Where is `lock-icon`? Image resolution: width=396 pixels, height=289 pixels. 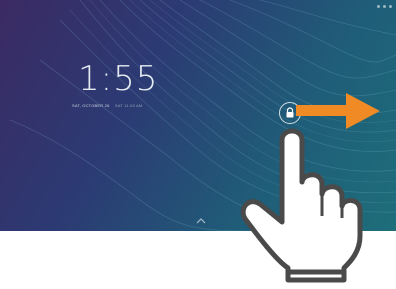 lock-icon is located at coordinates (290, 112).